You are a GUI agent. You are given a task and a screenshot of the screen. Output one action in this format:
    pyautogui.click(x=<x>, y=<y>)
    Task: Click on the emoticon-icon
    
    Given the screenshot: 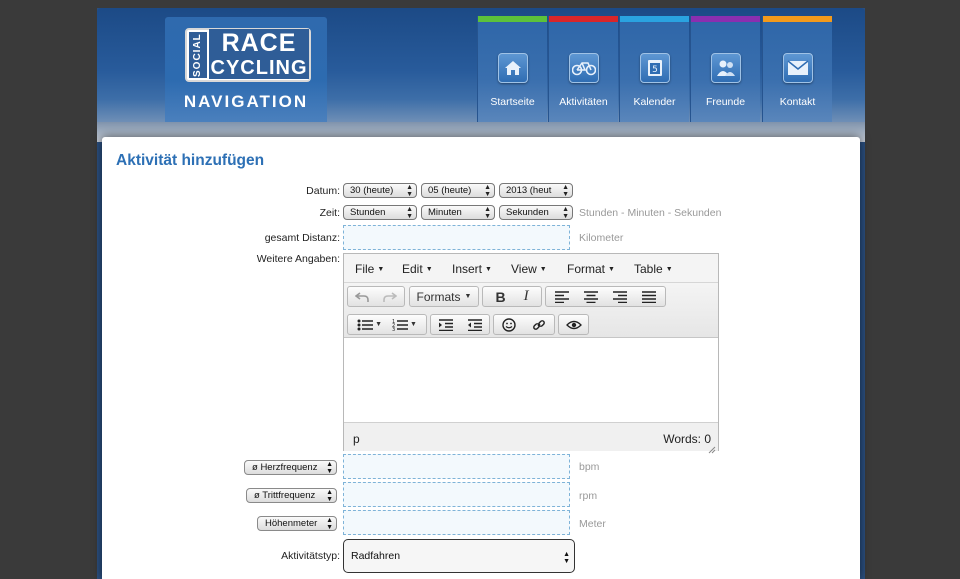 What is the action you would take?
    pyautogui.click(x=509, y=324)
    